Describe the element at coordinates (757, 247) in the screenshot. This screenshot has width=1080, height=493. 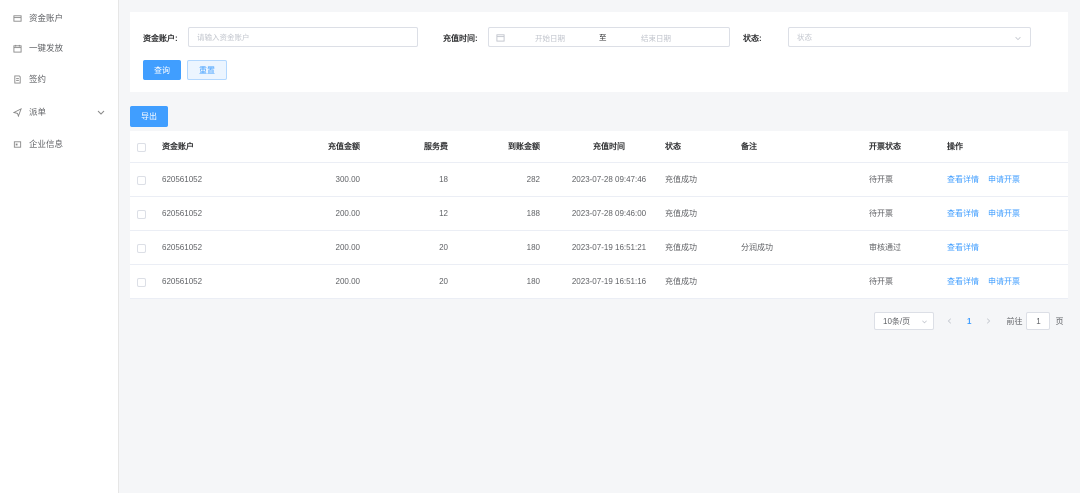
I see `cell-remark: 分润成功` at that location.